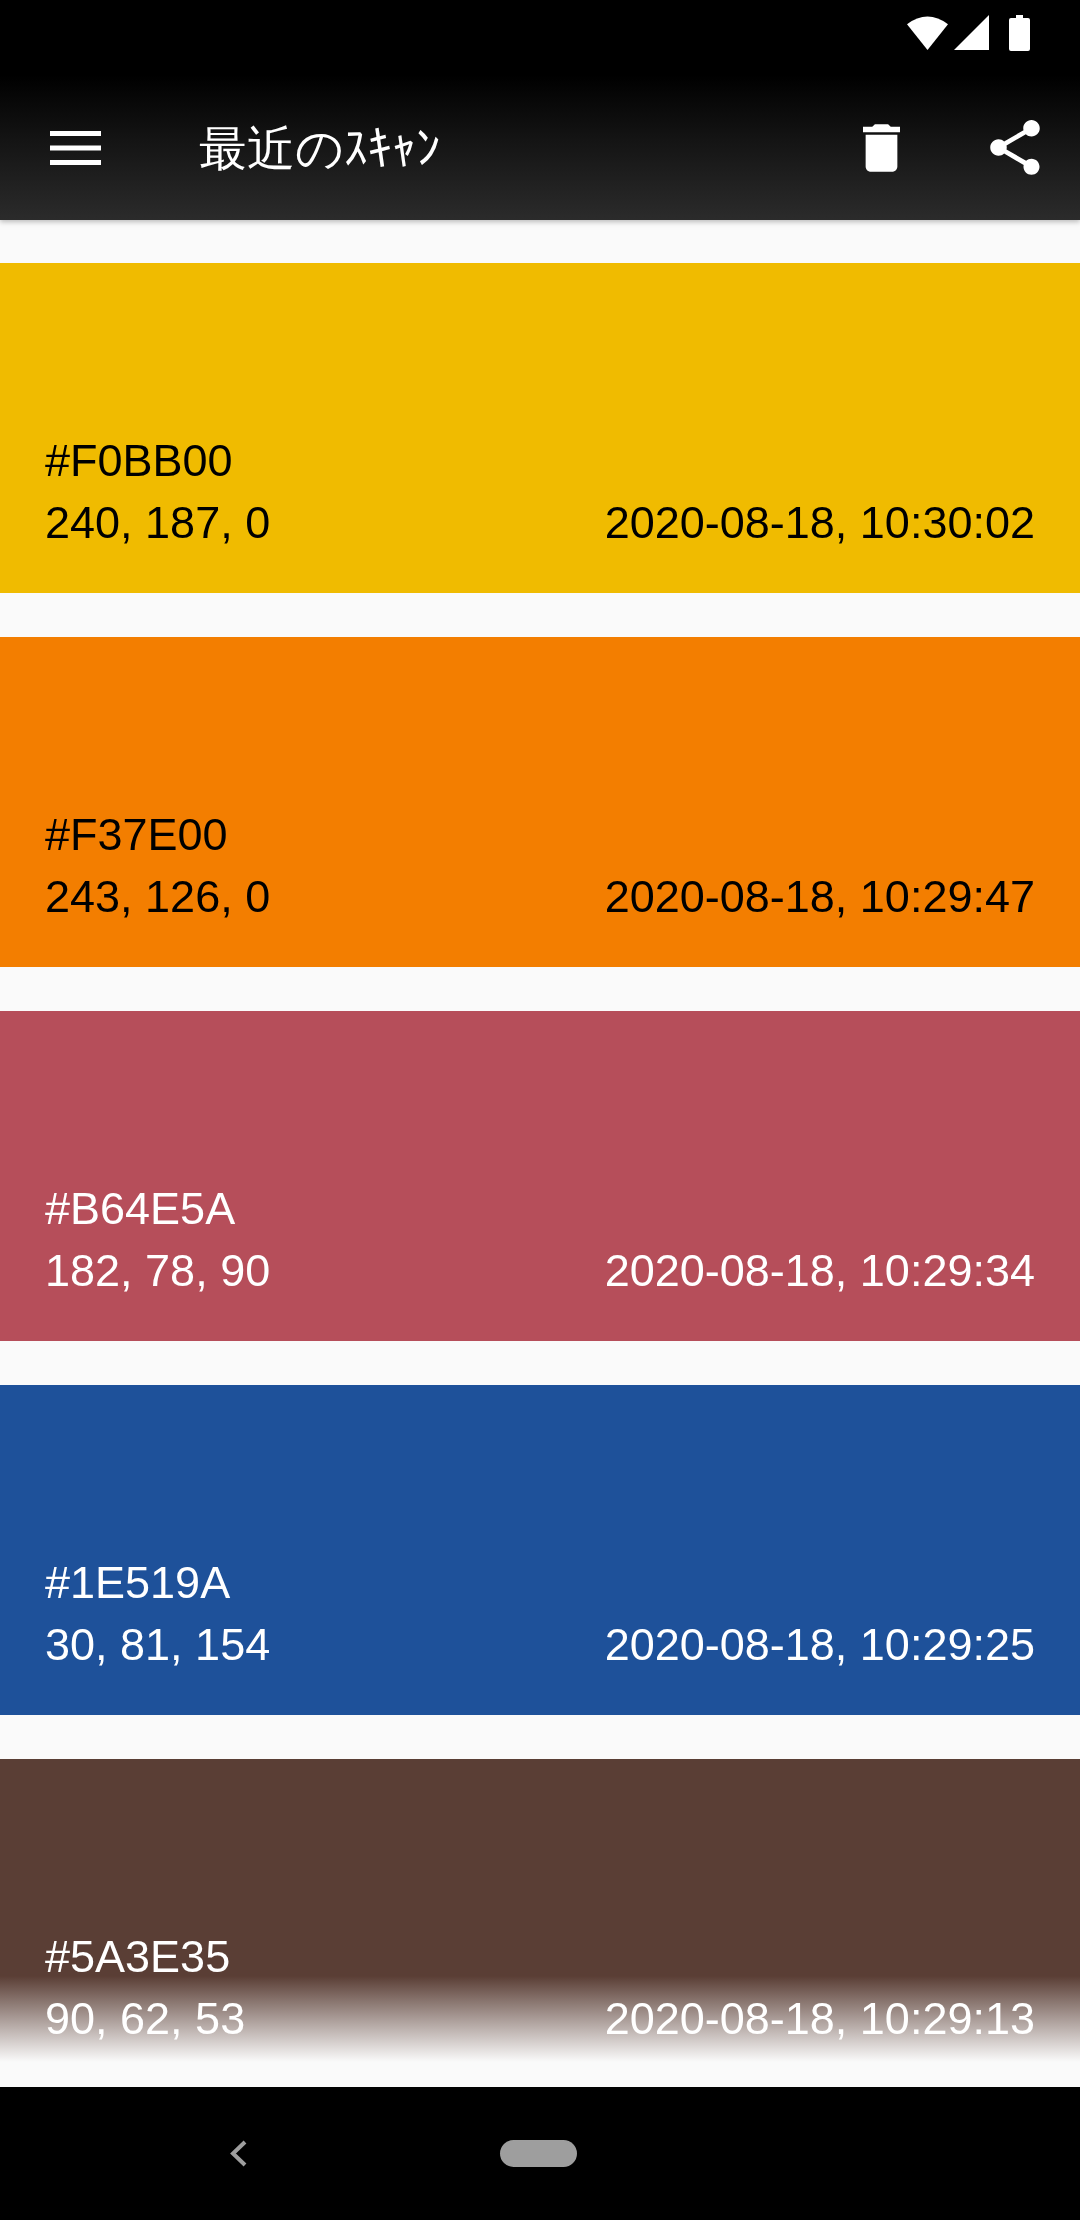  Describe the element at coordinates (158, 897) in the screenshot. I see `rgb-values: 243, 126, 0` at that location.